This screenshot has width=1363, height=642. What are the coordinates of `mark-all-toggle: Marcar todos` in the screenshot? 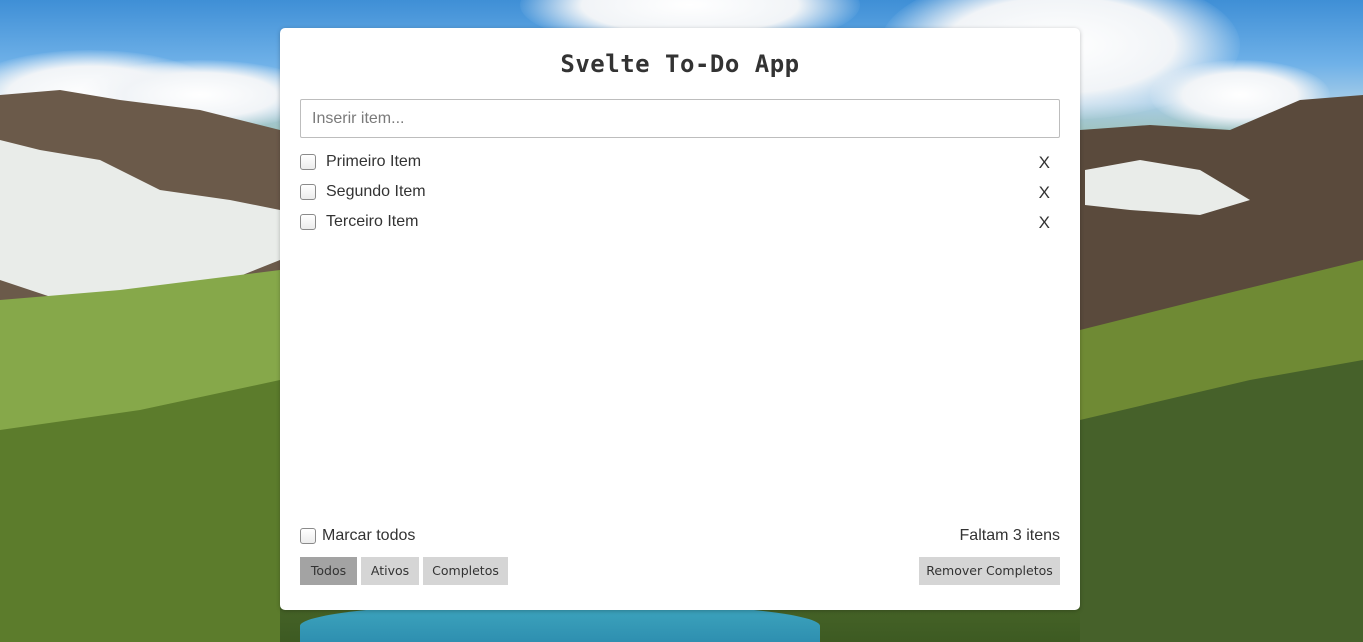 It's located at (357, 536).